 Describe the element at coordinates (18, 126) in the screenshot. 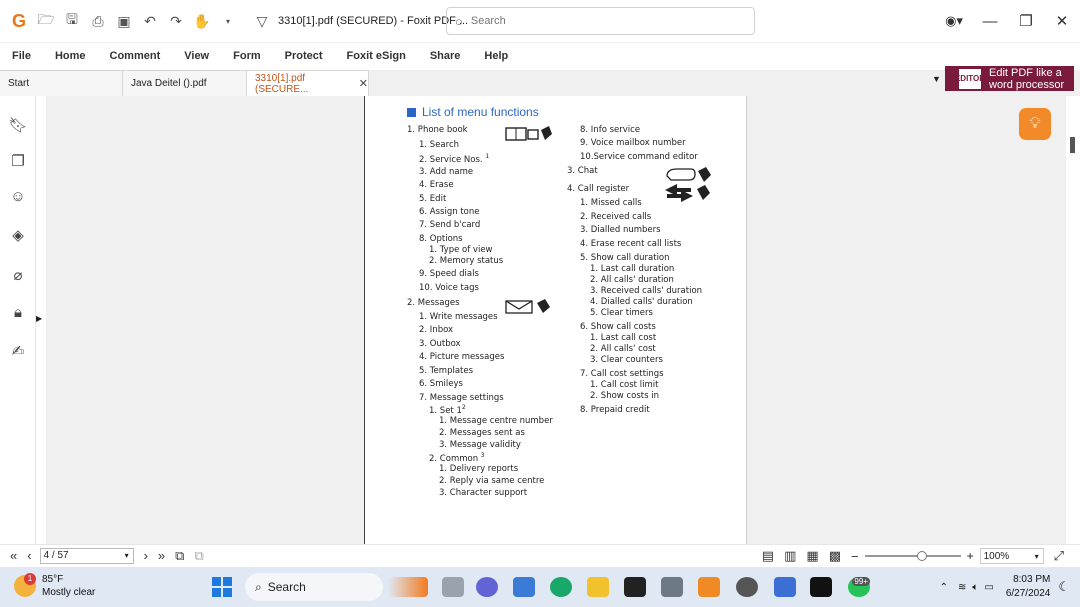

I see `bookmark-icon: 🔖︎` at that location.